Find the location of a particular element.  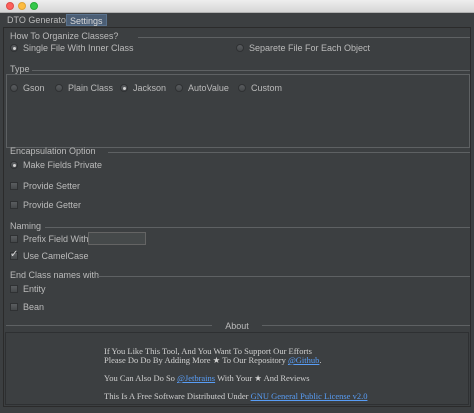

type-autovalue-option: AutoValue is located at coordinates (202, 88).